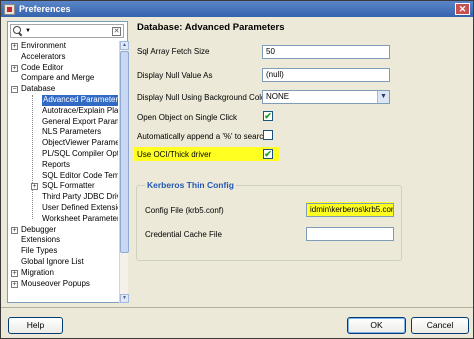 The height and width of the screenshot is (339, 474). Describe the element at coordinates (45, 9) in the screenshot. I see `window-title: Preferences` at that location.